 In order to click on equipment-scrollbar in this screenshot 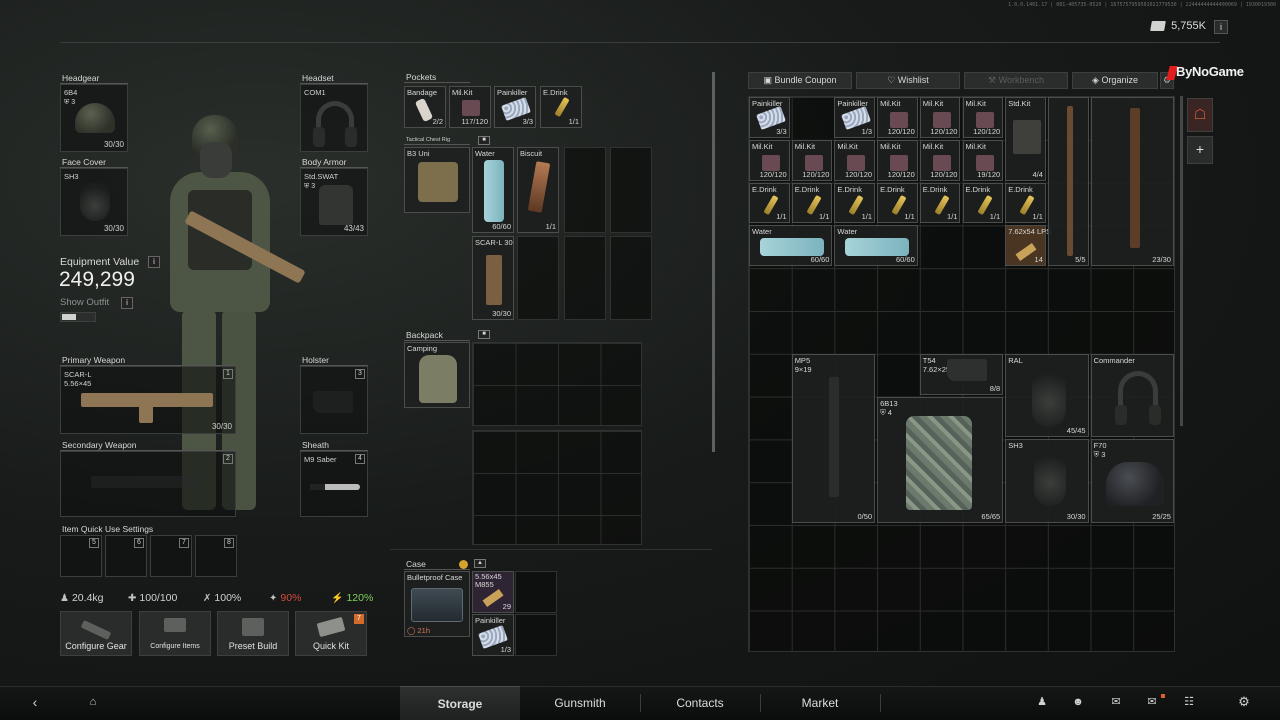, I will do `click(713, 262)`.